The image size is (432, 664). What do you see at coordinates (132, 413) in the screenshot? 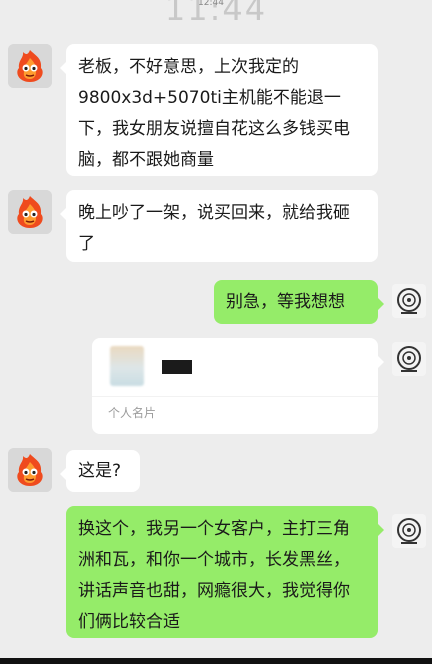
I see `contact-card-label: 个人名片` at bounding box center [132, 413].